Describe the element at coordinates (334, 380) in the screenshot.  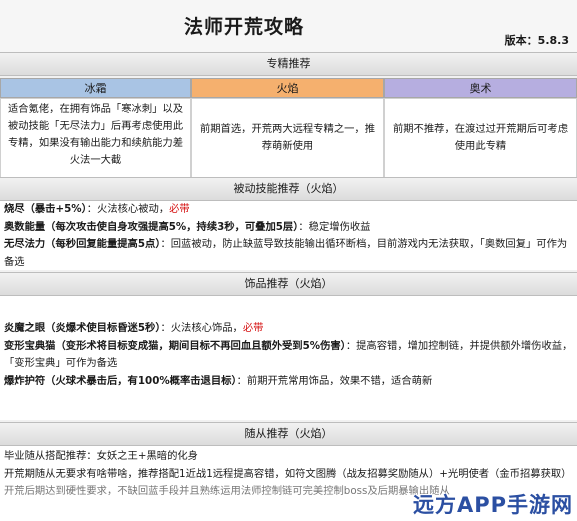
I see `accessory-desc: ：前期开荒常用饰品，效果不错，适合萌新` at that location.